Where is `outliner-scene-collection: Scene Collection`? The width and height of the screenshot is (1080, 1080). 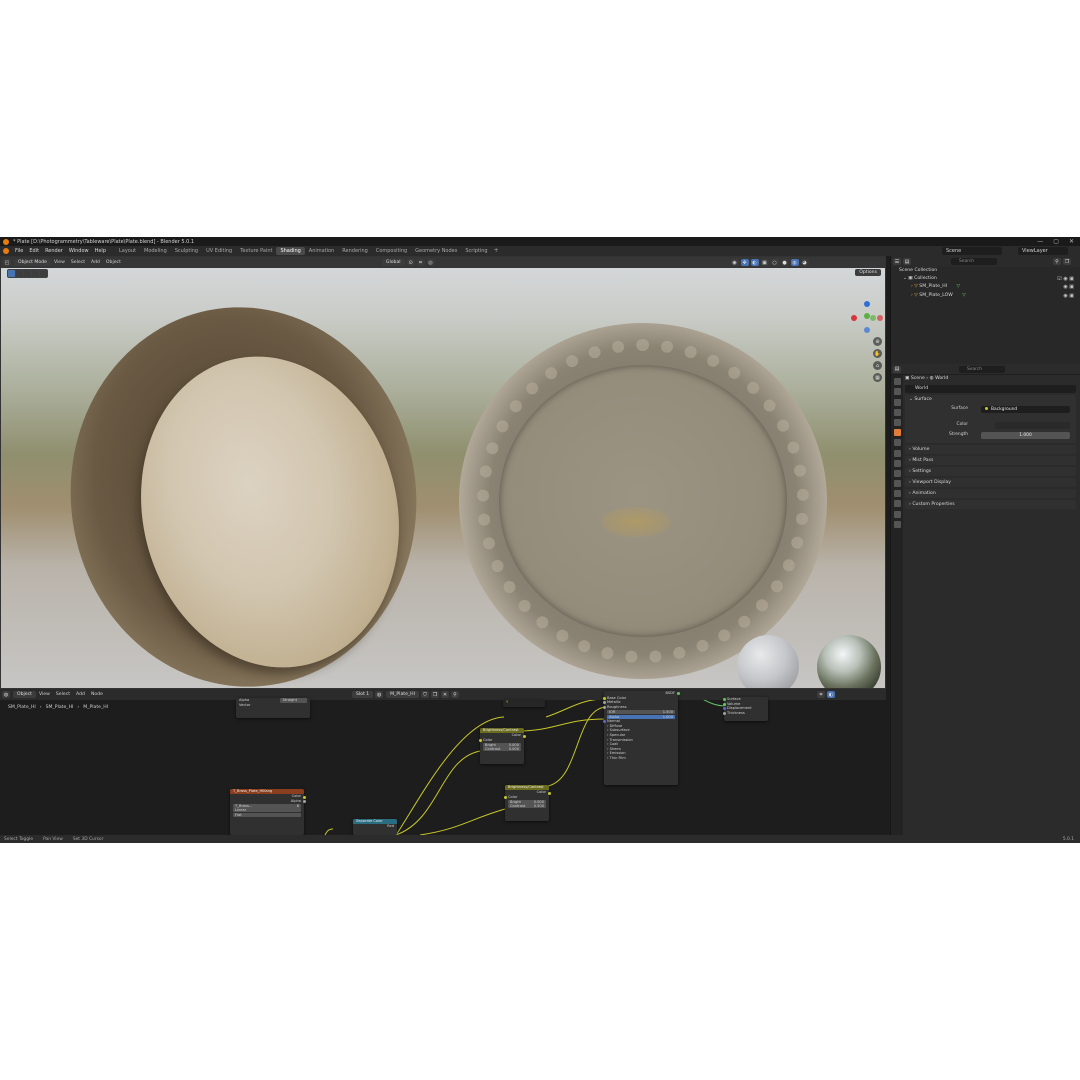
outliner-scene-collection: Scene Collection is located at coordinates (985, 271).